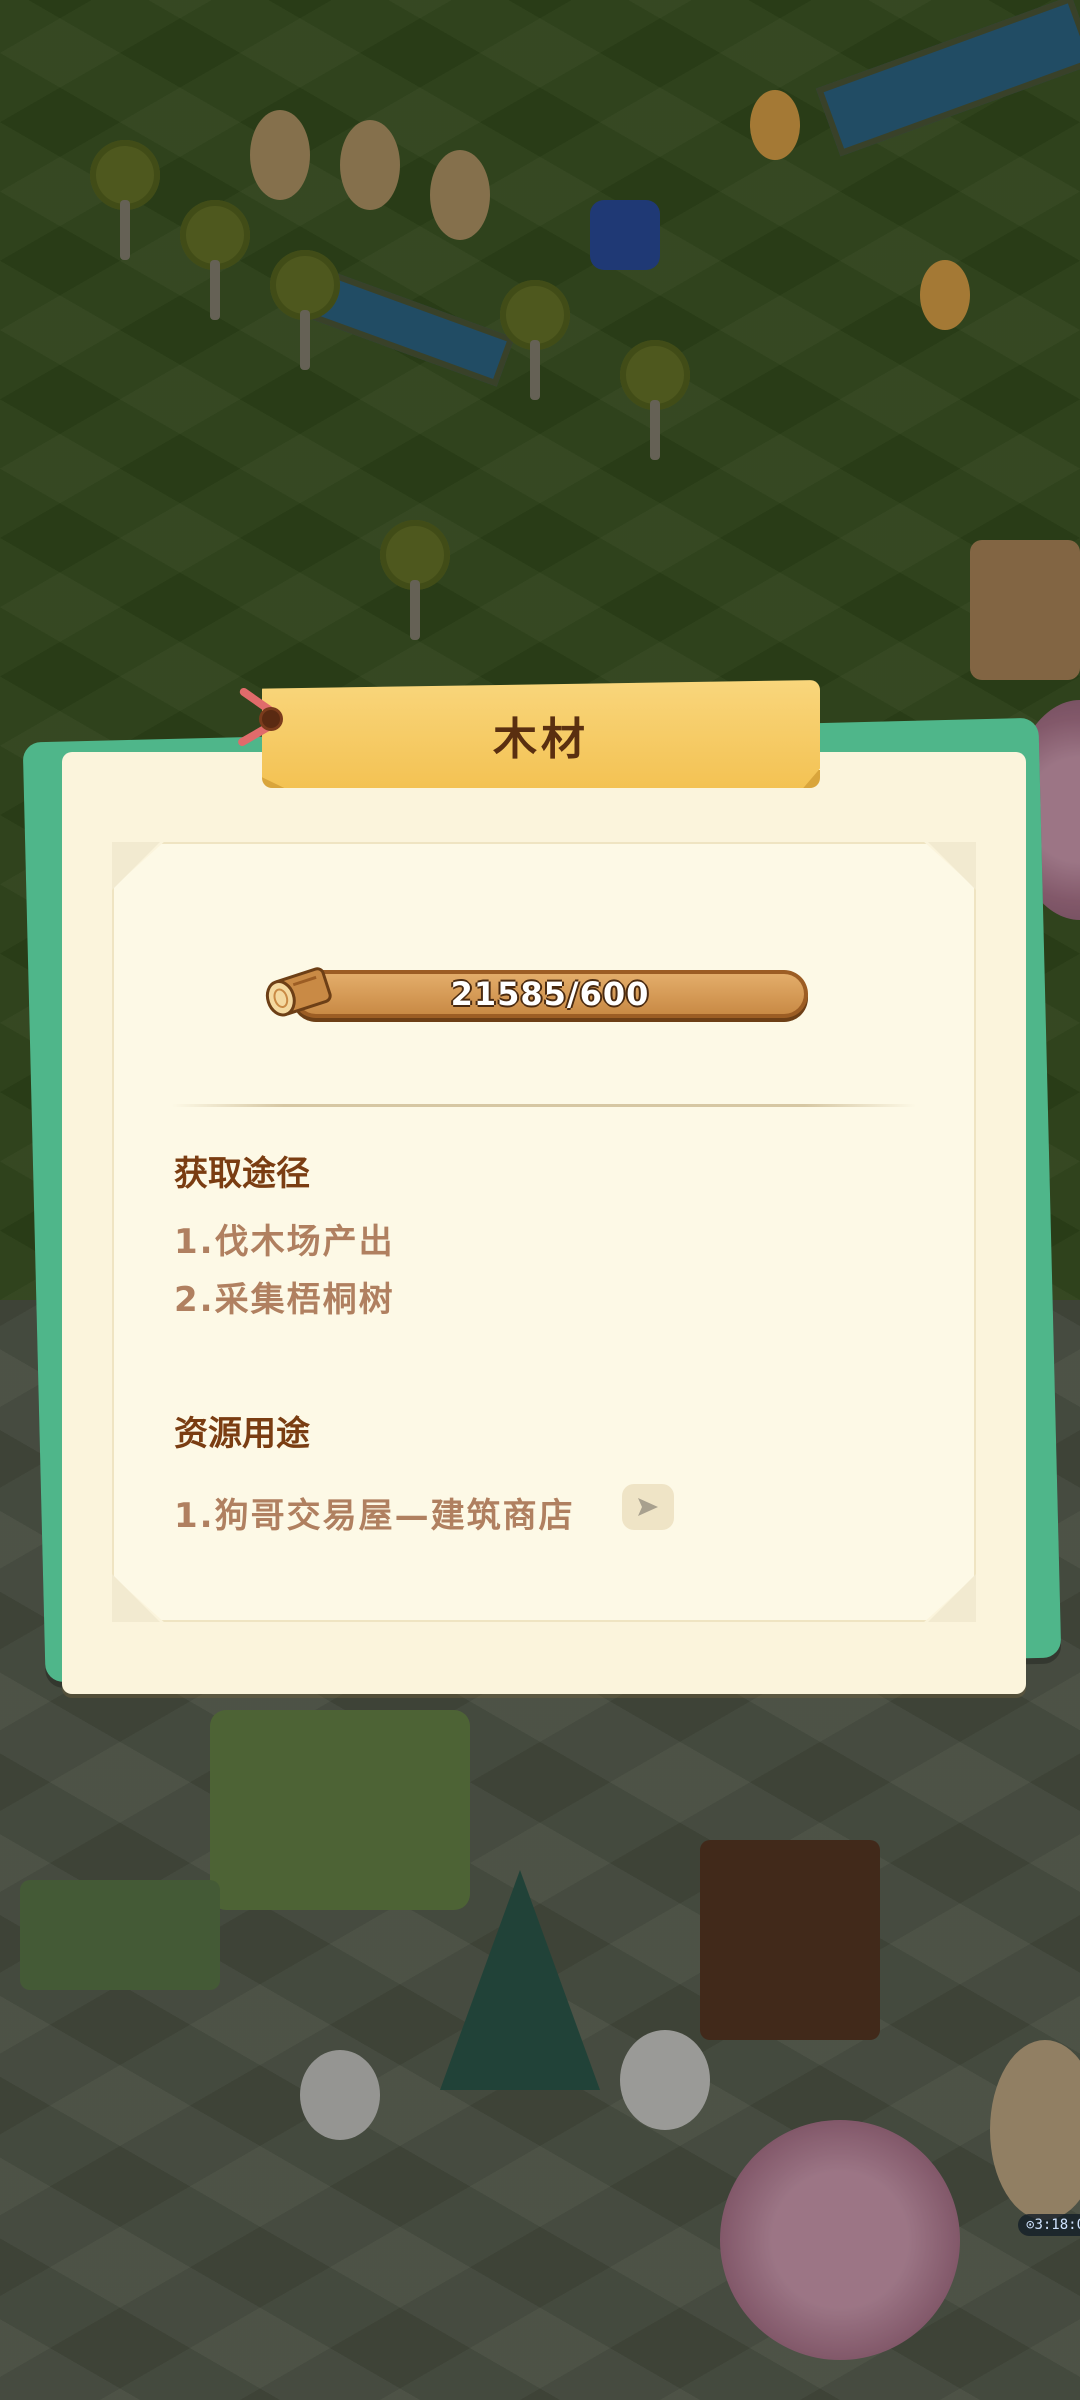 The width and height of the screenshot is (1080, 2400). I want to click on dialog-title: 木材, so click(541, 739).